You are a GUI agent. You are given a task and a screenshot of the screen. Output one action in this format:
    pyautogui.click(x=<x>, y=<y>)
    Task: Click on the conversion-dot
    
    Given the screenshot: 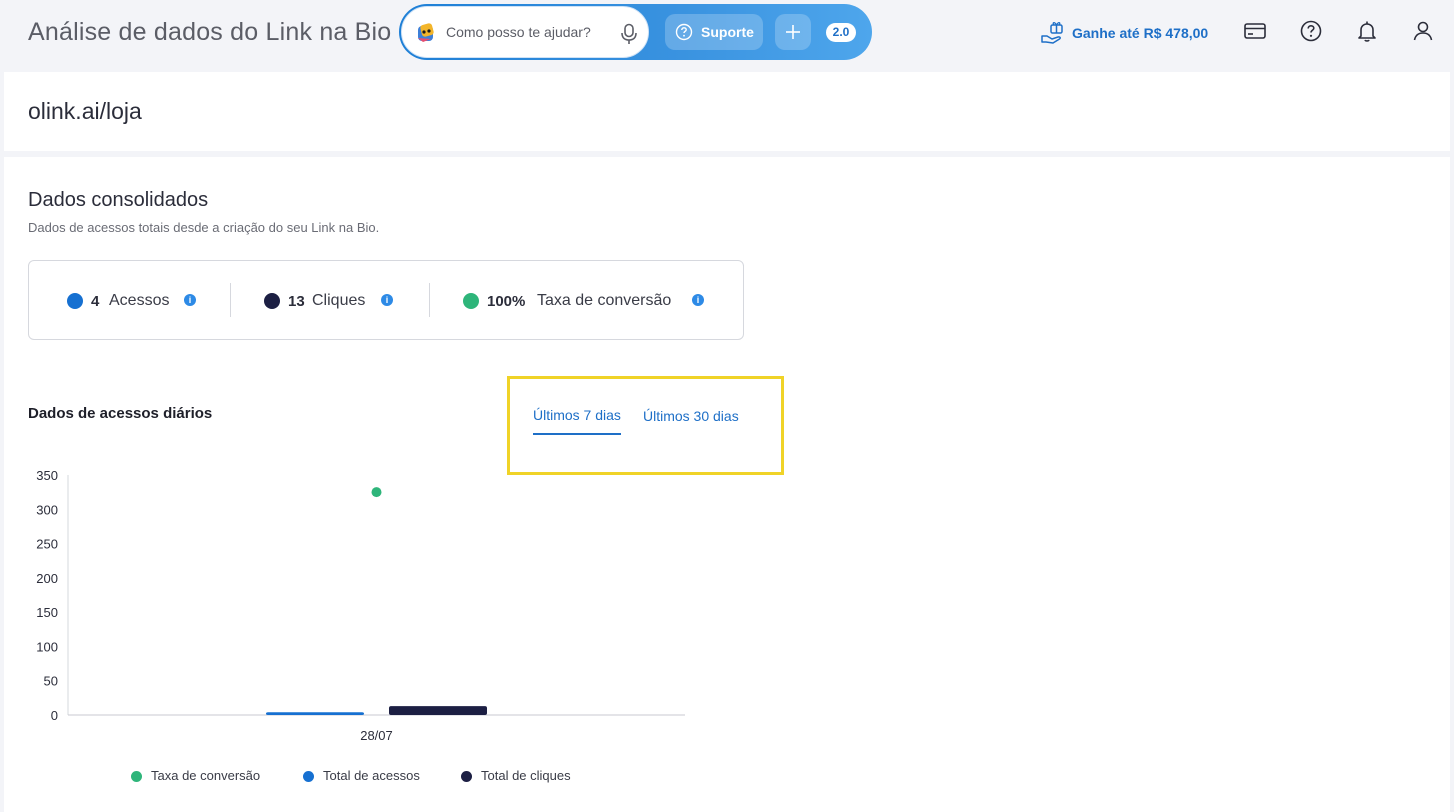 What is the action you would take?
    pyautogui.click(x=471, y=301)
    